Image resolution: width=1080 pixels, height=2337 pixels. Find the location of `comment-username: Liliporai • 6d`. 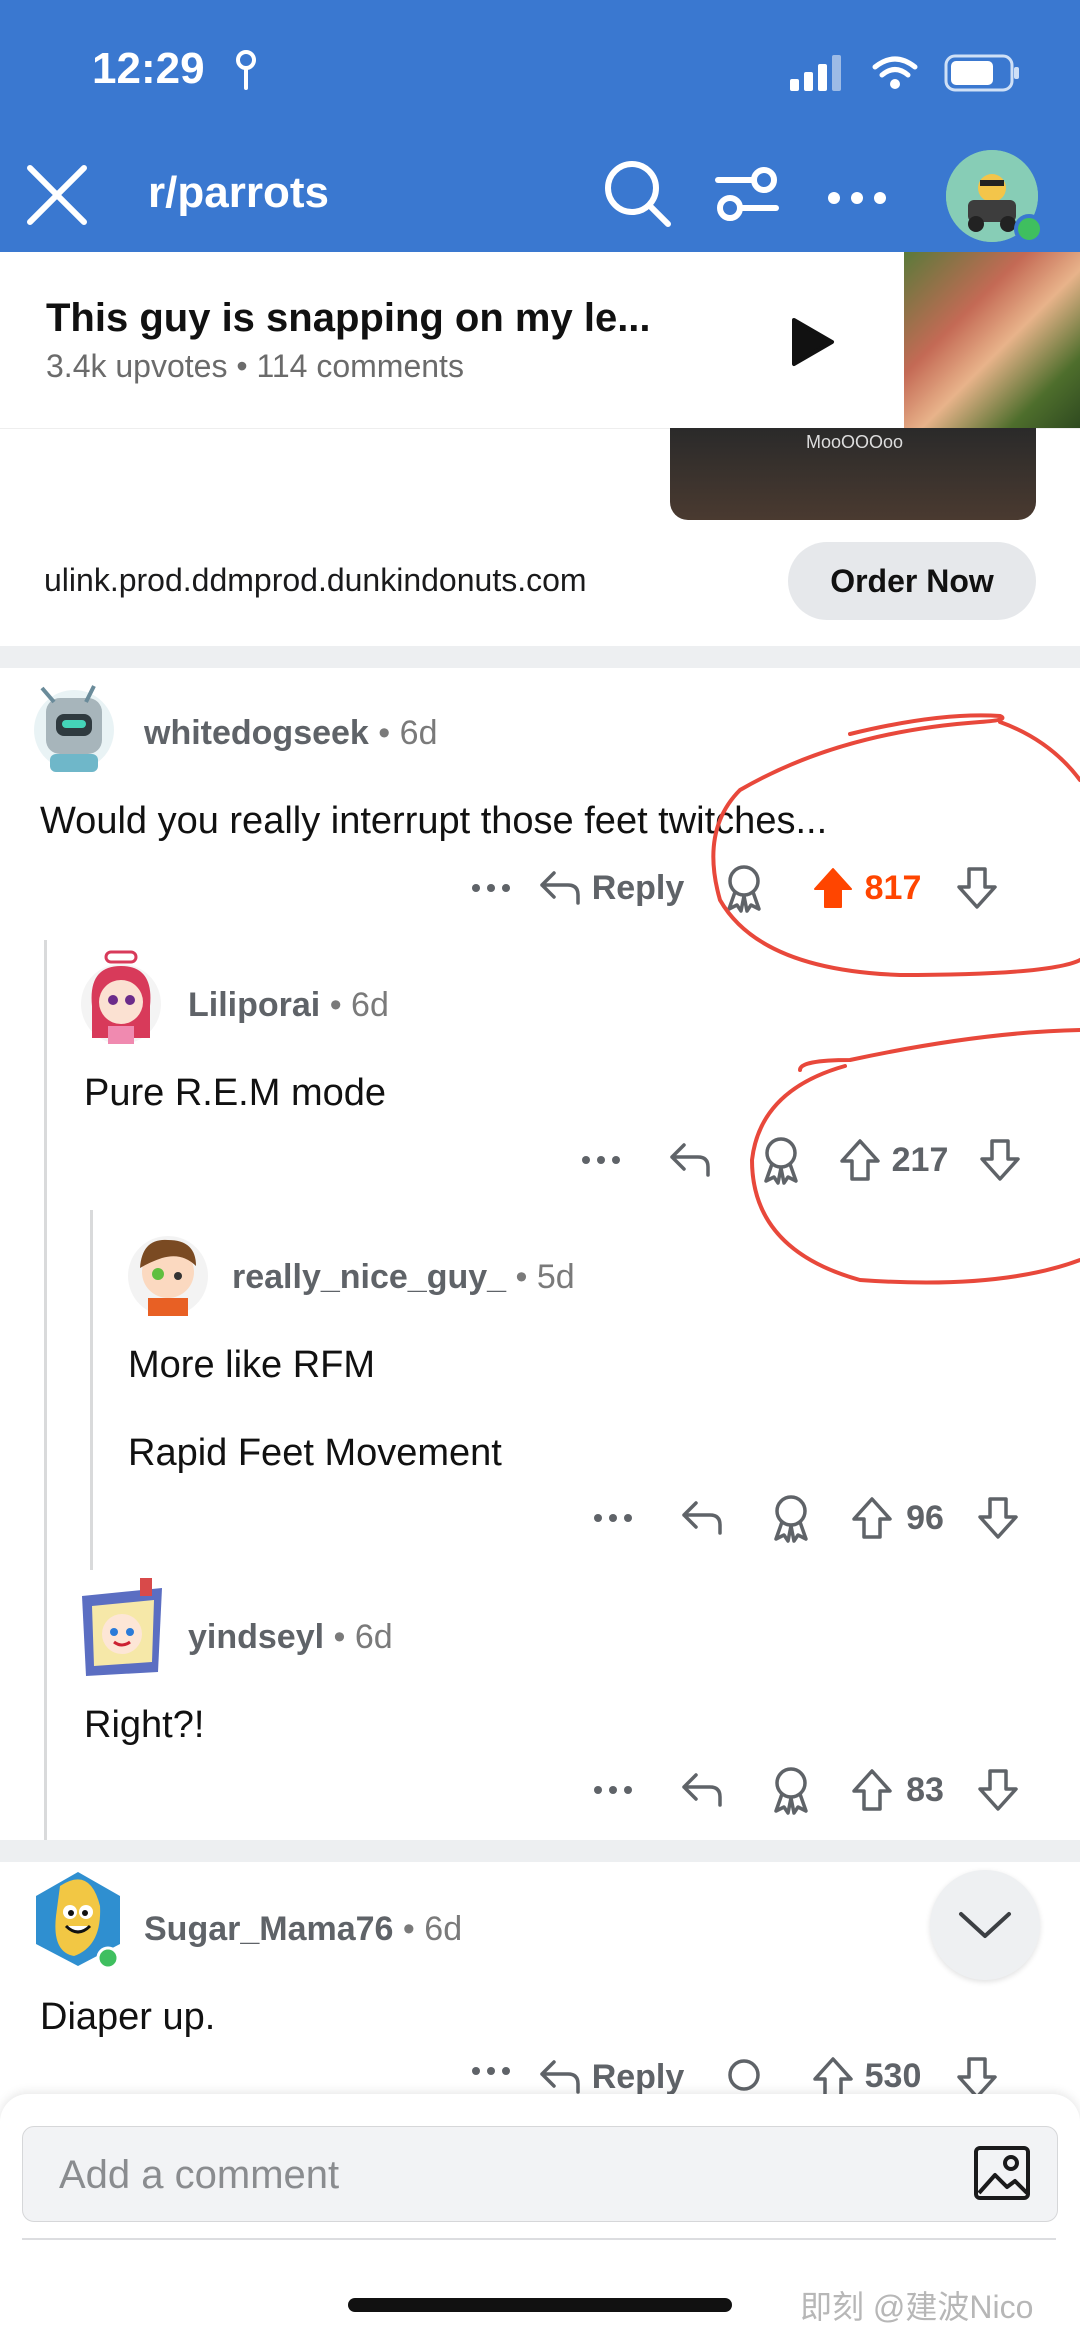

comment-username: Liliporai • 6d is located at coordinates (288, 1005).